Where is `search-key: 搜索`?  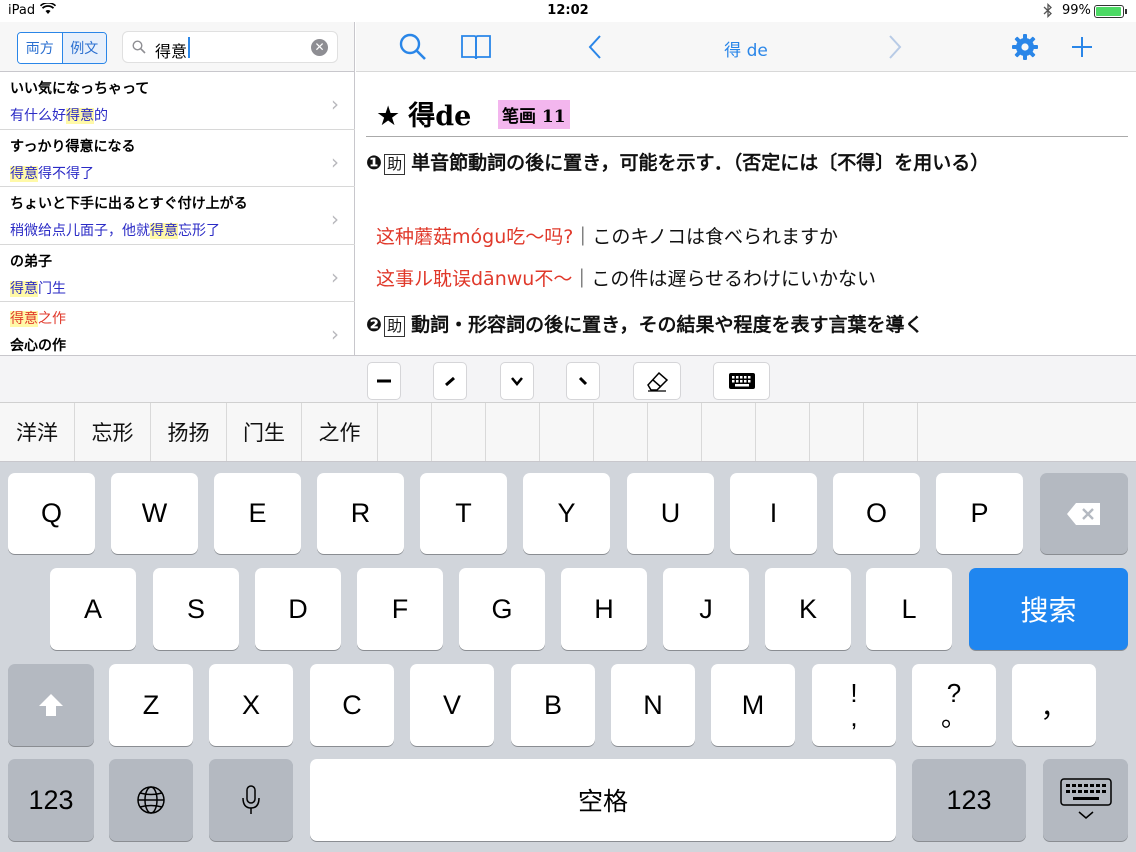 search-key: 搜索 is located at coordinates (1048, 609).